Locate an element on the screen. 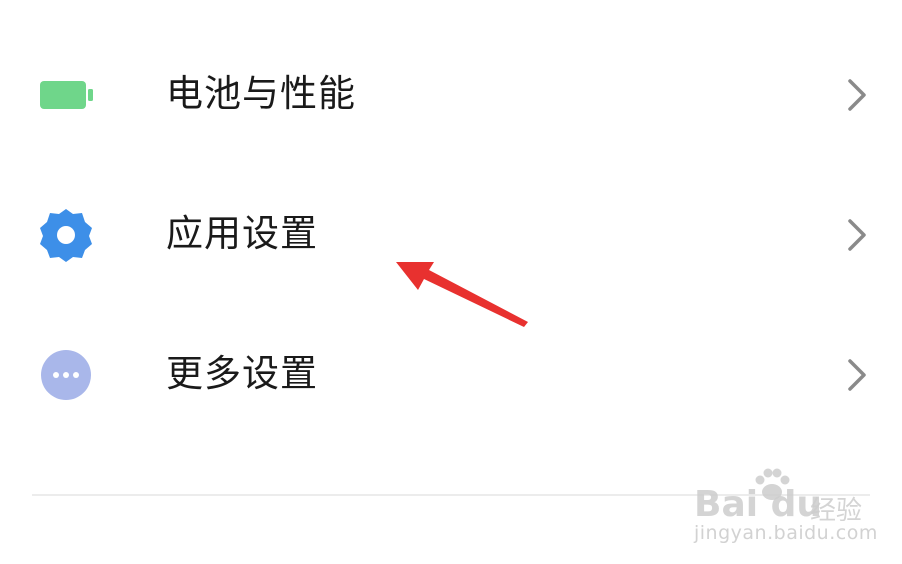 The width and height of the screenshot is (902, 564). battery-icon is located at coordinates (66, 95).